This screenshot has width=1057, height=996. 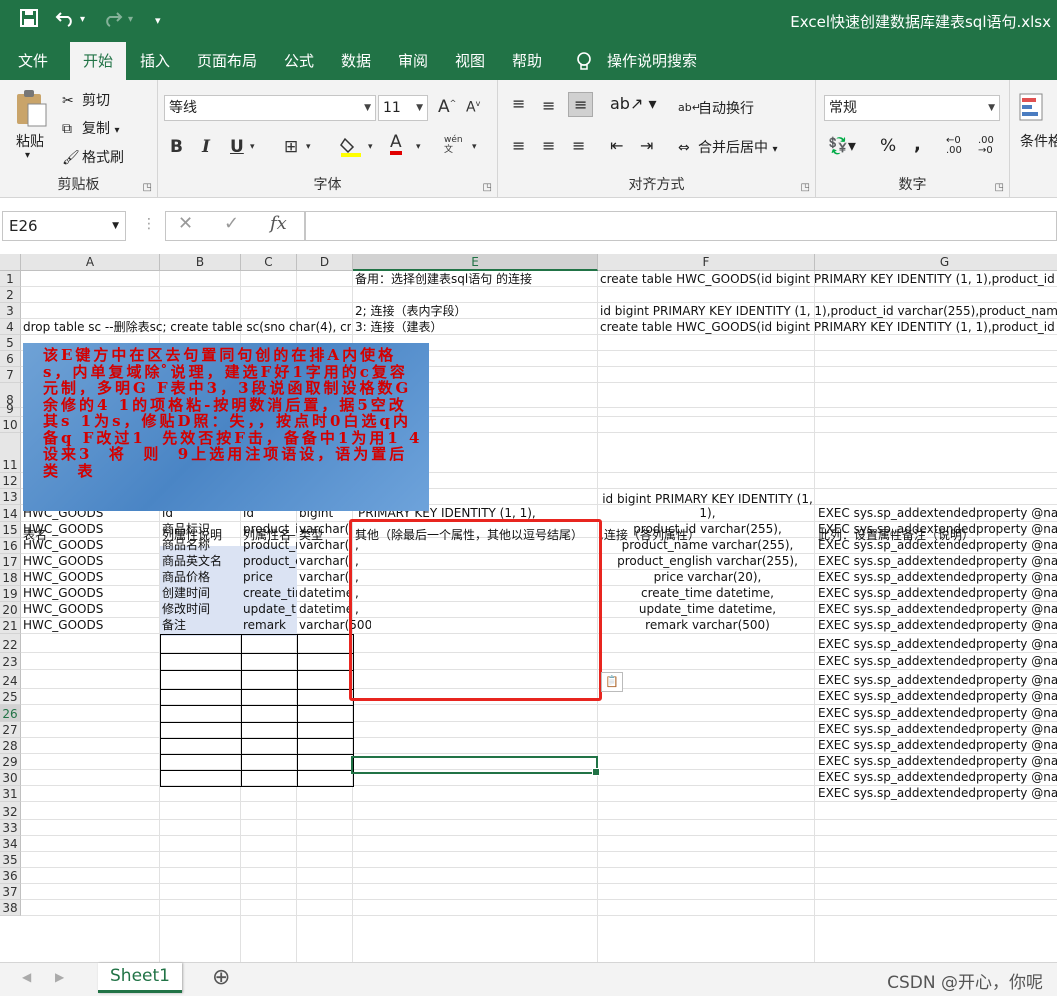 What do you see at coordinates (325, 529) in the screenshot?
I see `cell-d15: varchar(255)` at bounding box center [325, 529].